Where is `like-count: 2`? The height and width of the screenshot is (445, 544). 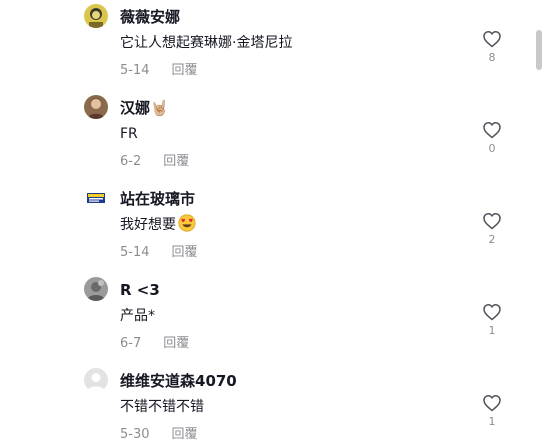
like-count: 2 is located at coordinates (492, 239).